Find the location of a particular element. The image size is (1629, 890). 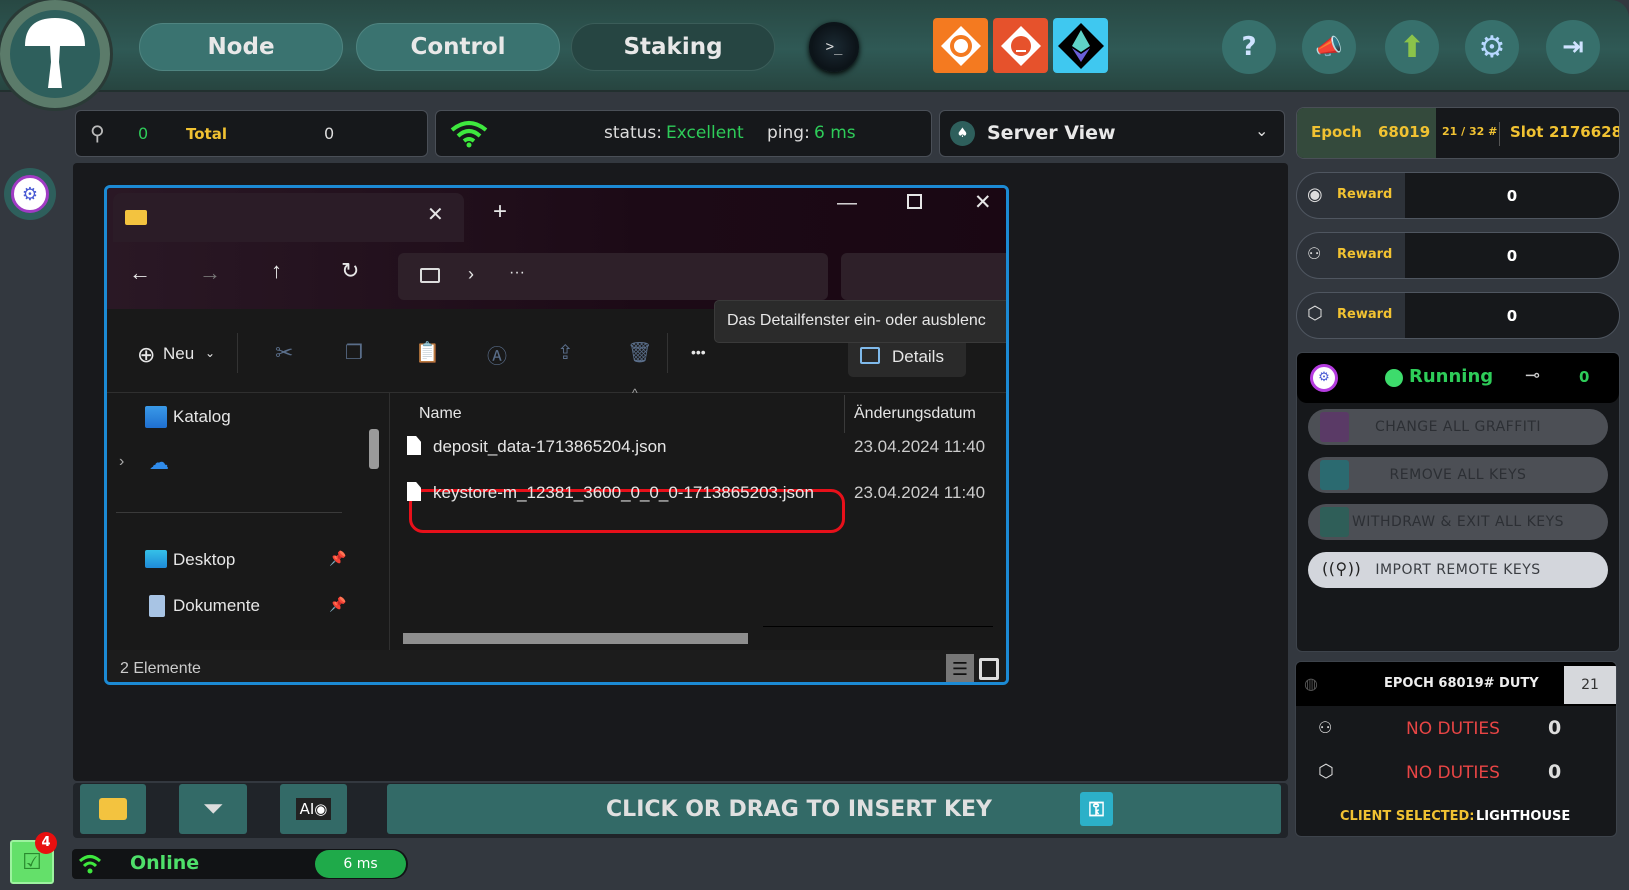

validator-status: Running is located at coordinates (1451, 376).